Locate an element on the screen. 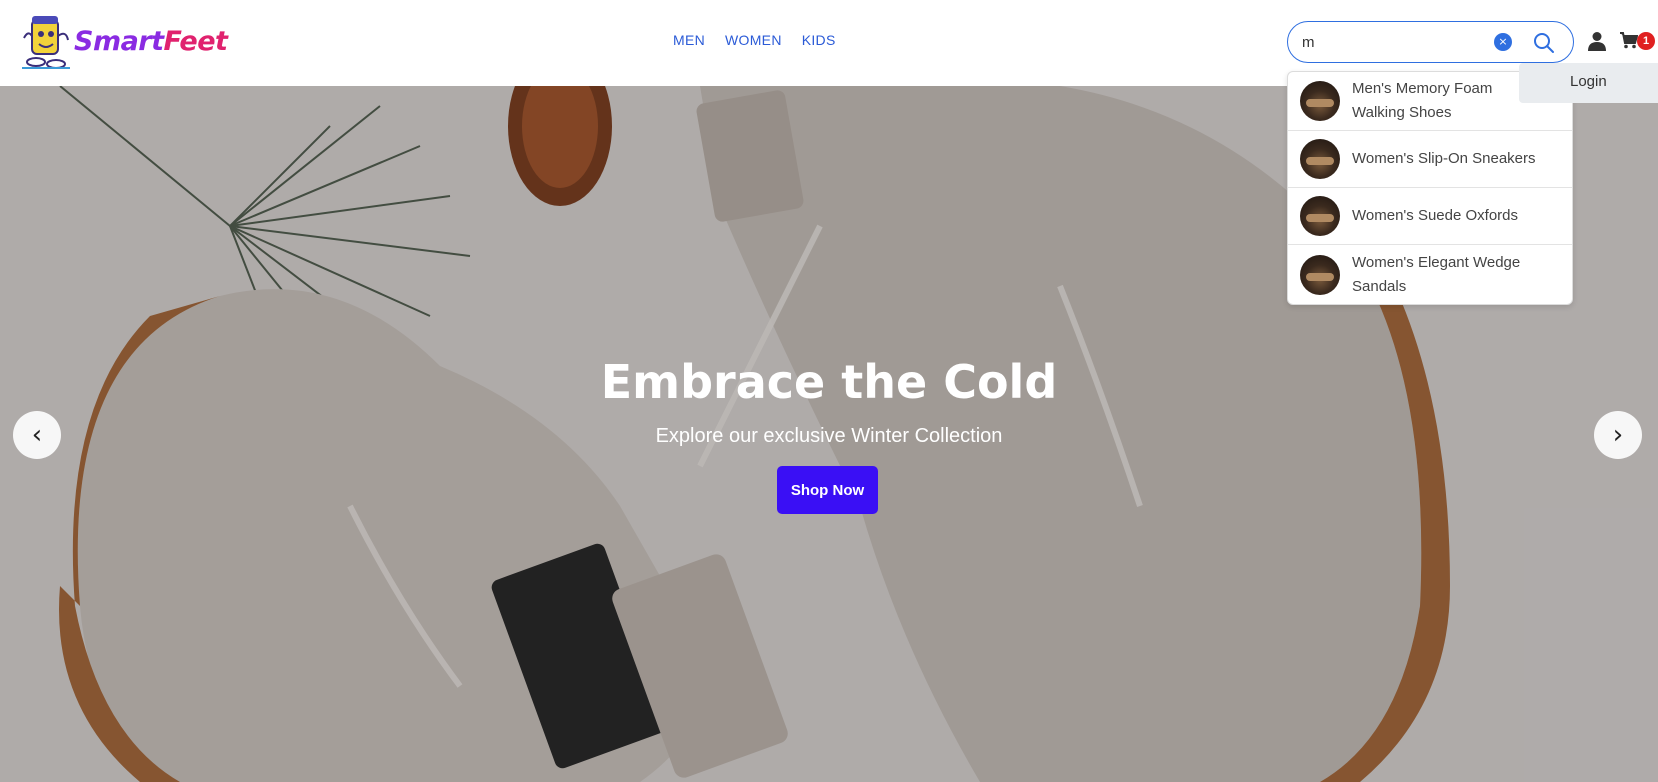 This screenshot has width=1658, height=782. carousel-prev-button: ‹ is located at coordinates (37, 435).